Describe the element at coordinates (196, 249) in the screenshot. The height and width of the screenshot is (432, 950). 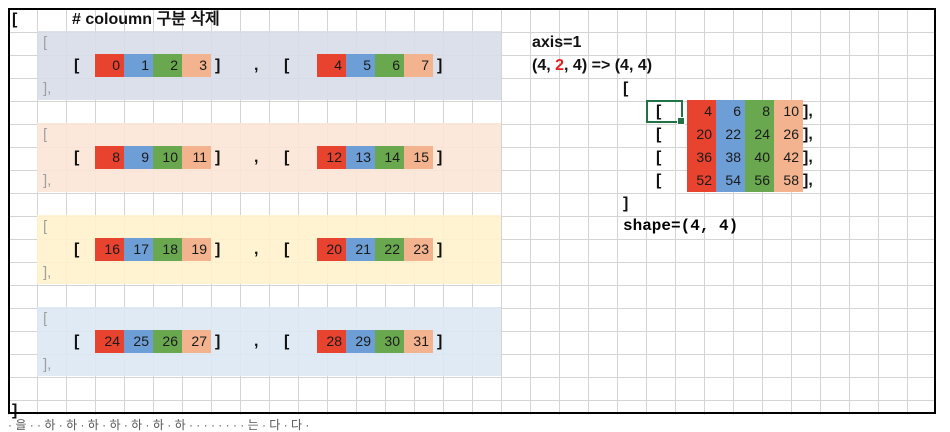
I see `value-cell: 19` at that location.